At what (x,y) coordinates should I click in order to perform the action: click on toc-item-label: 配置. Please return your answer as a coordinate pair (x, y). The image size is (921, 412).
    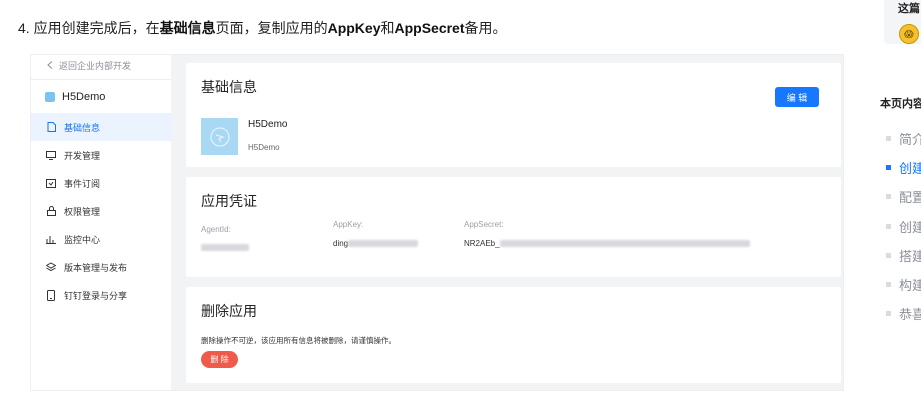
    Looking at the image, I should click on (910, 197).